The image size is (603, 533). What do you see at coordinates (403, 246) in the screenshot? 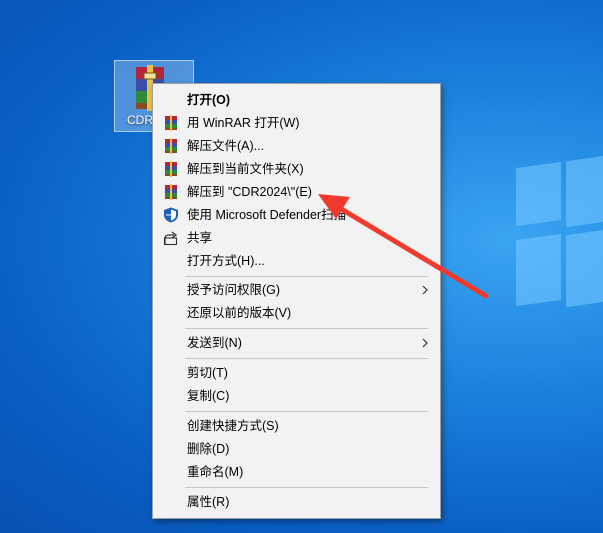
I see `annotation-arrow` at bounding box center [403, 246].